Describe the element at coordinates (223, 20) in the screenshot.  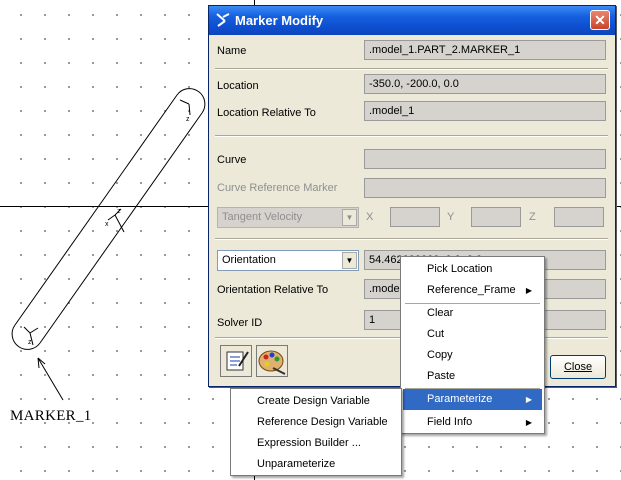
I see `marker-tool-icon` at that location.